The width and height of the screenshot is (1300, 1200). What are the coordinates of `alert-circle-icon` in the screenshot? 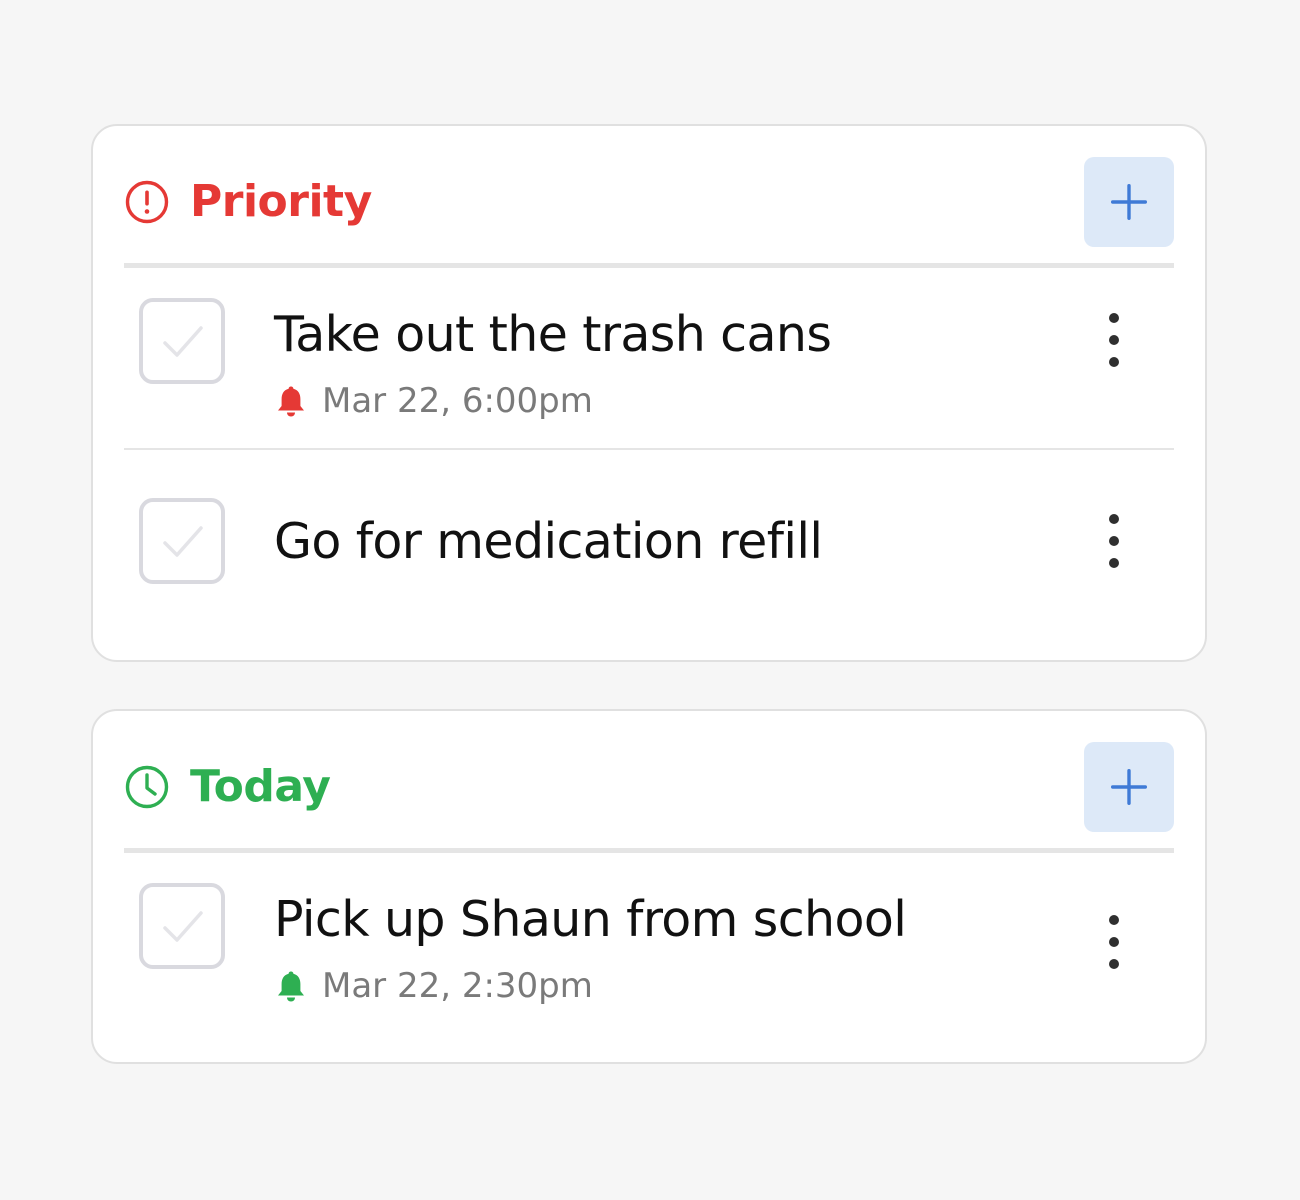 It's located at (147, 202).